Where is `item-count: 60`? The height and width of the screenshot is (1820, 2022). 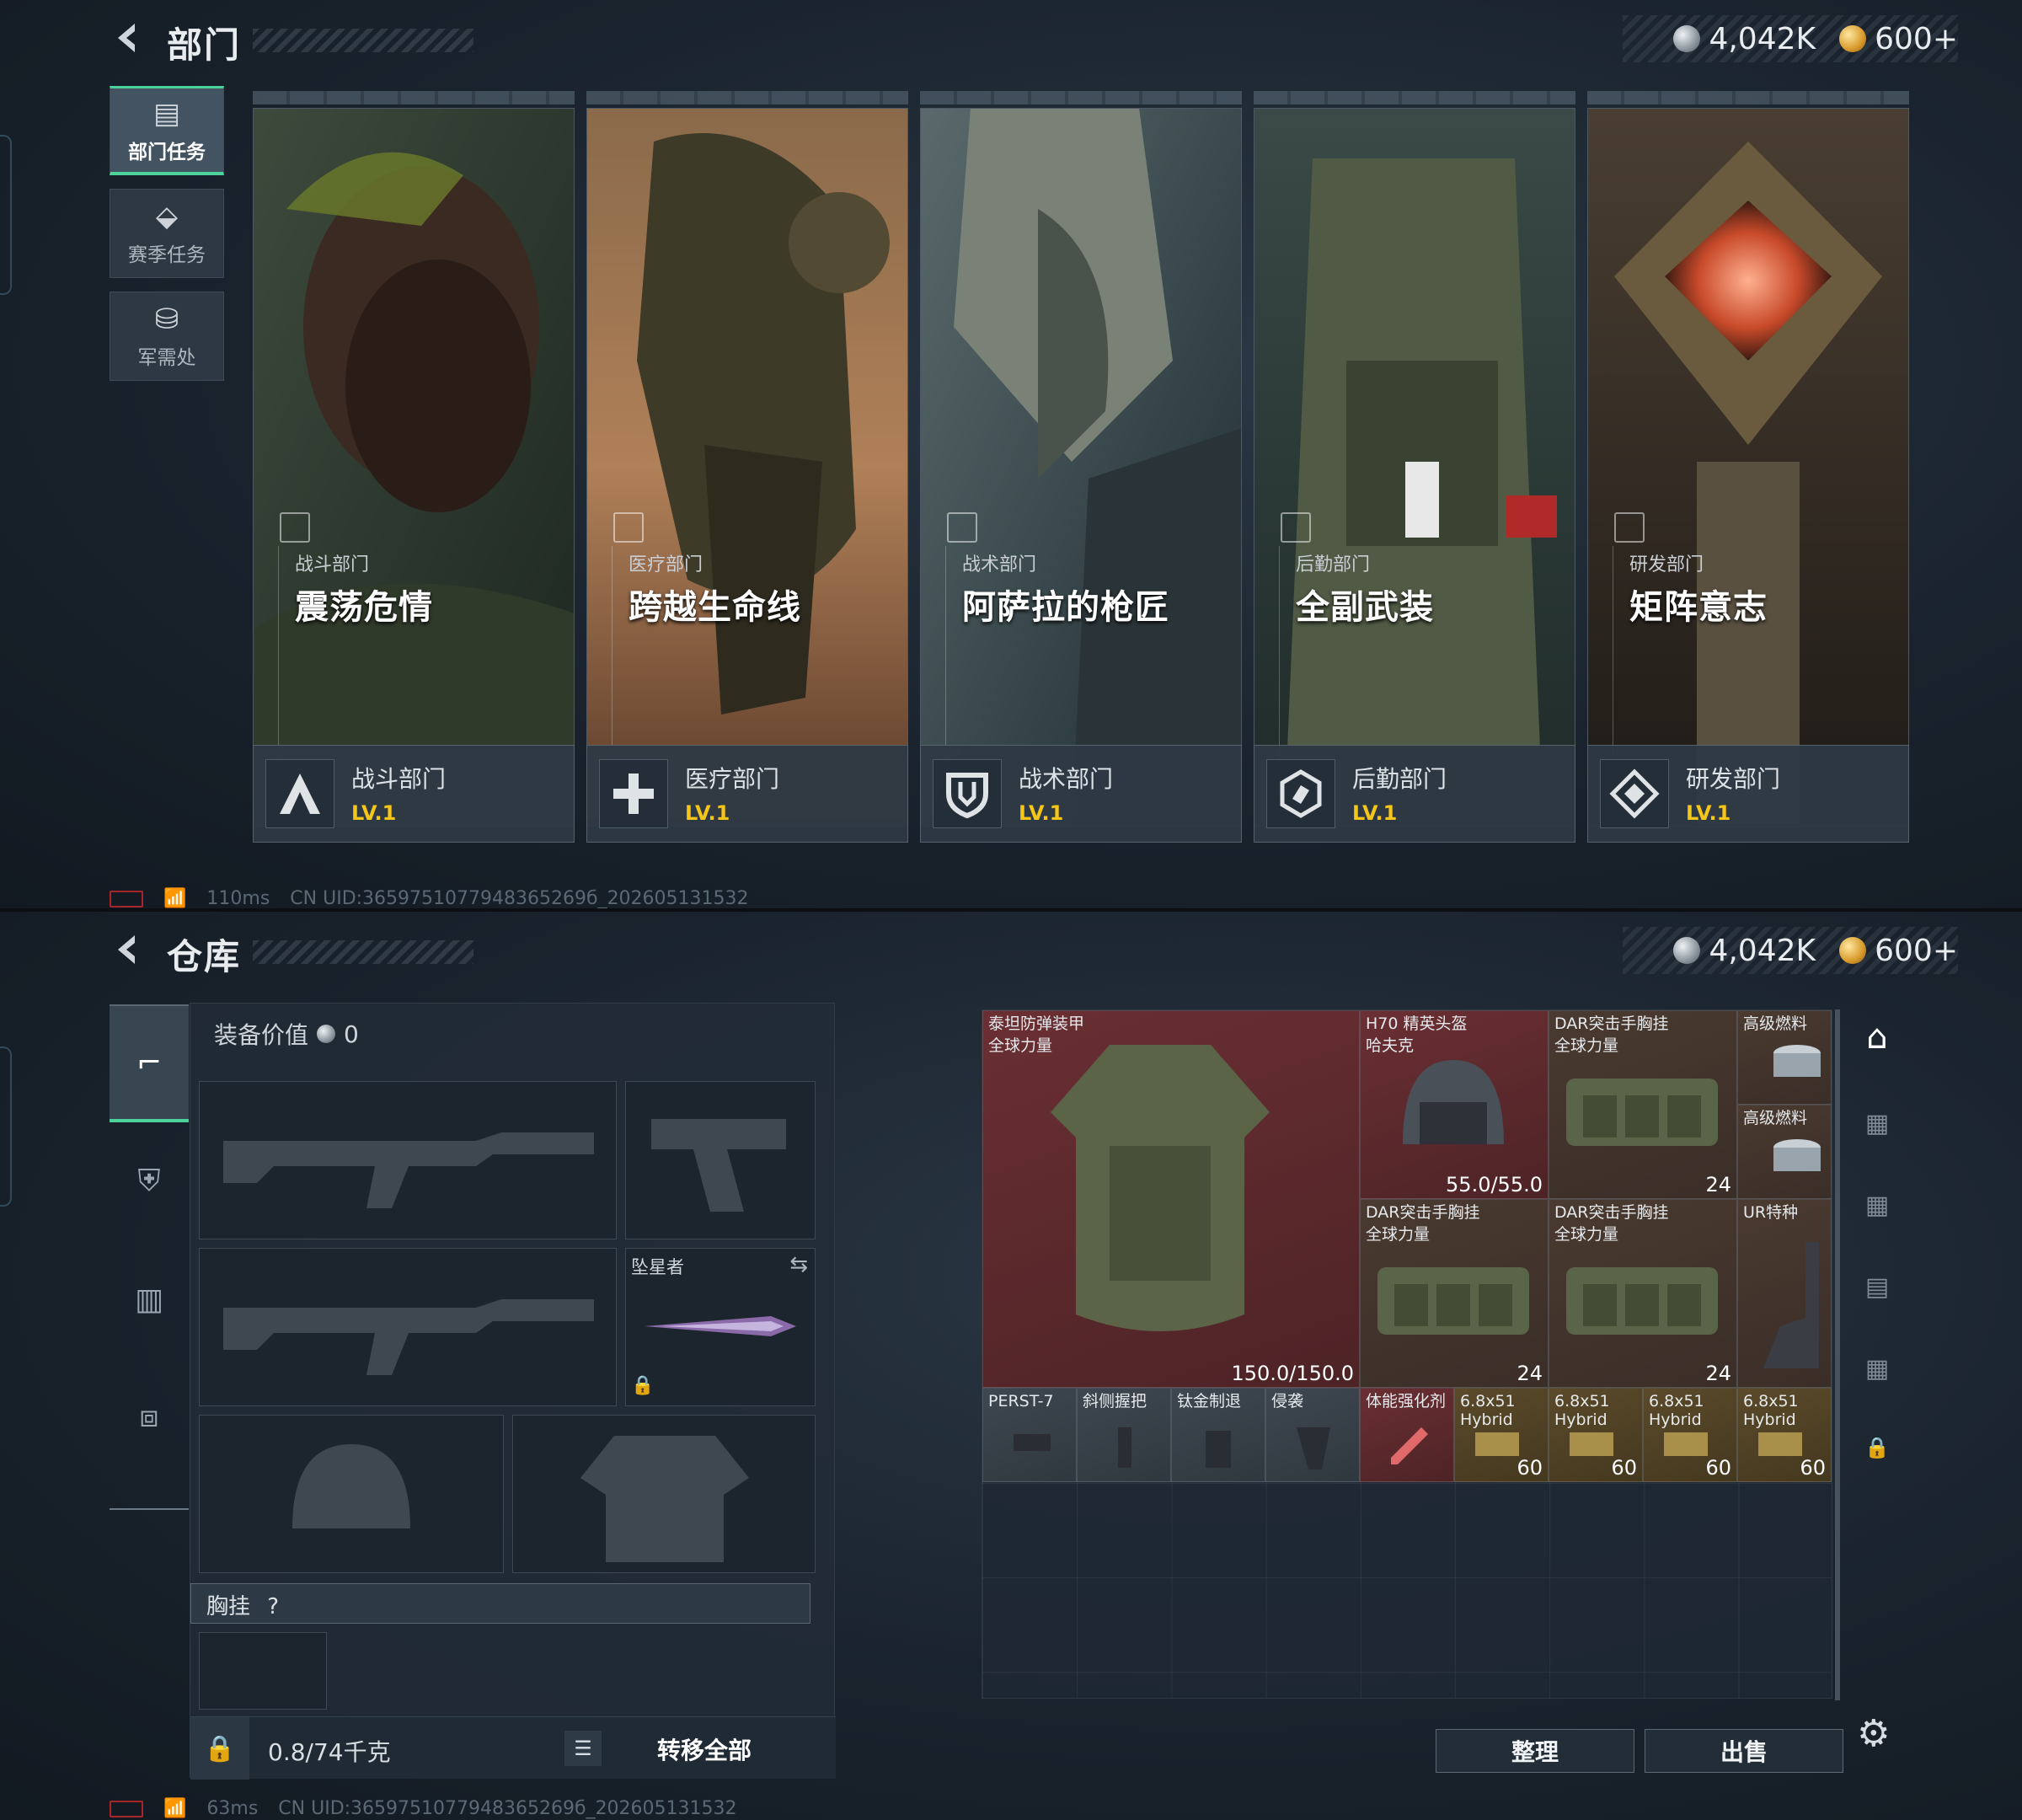
item-count: 60 is located at coordinates (1718, 1468).